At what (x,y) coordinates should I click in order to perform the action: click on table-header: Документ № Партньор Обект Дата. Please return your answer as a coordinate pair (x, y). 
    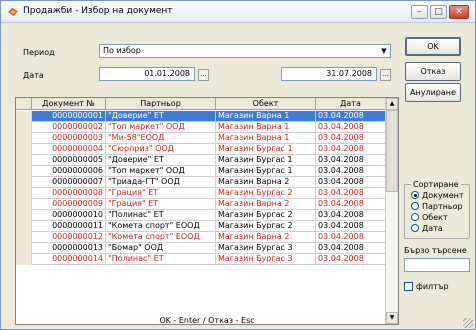
    Looking at the image, I should click on (201, 104).